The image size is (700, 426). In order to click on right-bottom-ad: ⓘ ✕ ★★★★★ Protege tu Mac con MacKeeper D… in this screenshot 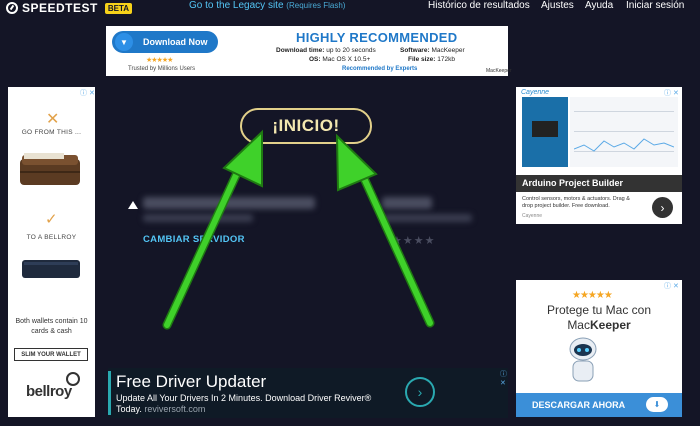, I will do `click(599, 348)`.